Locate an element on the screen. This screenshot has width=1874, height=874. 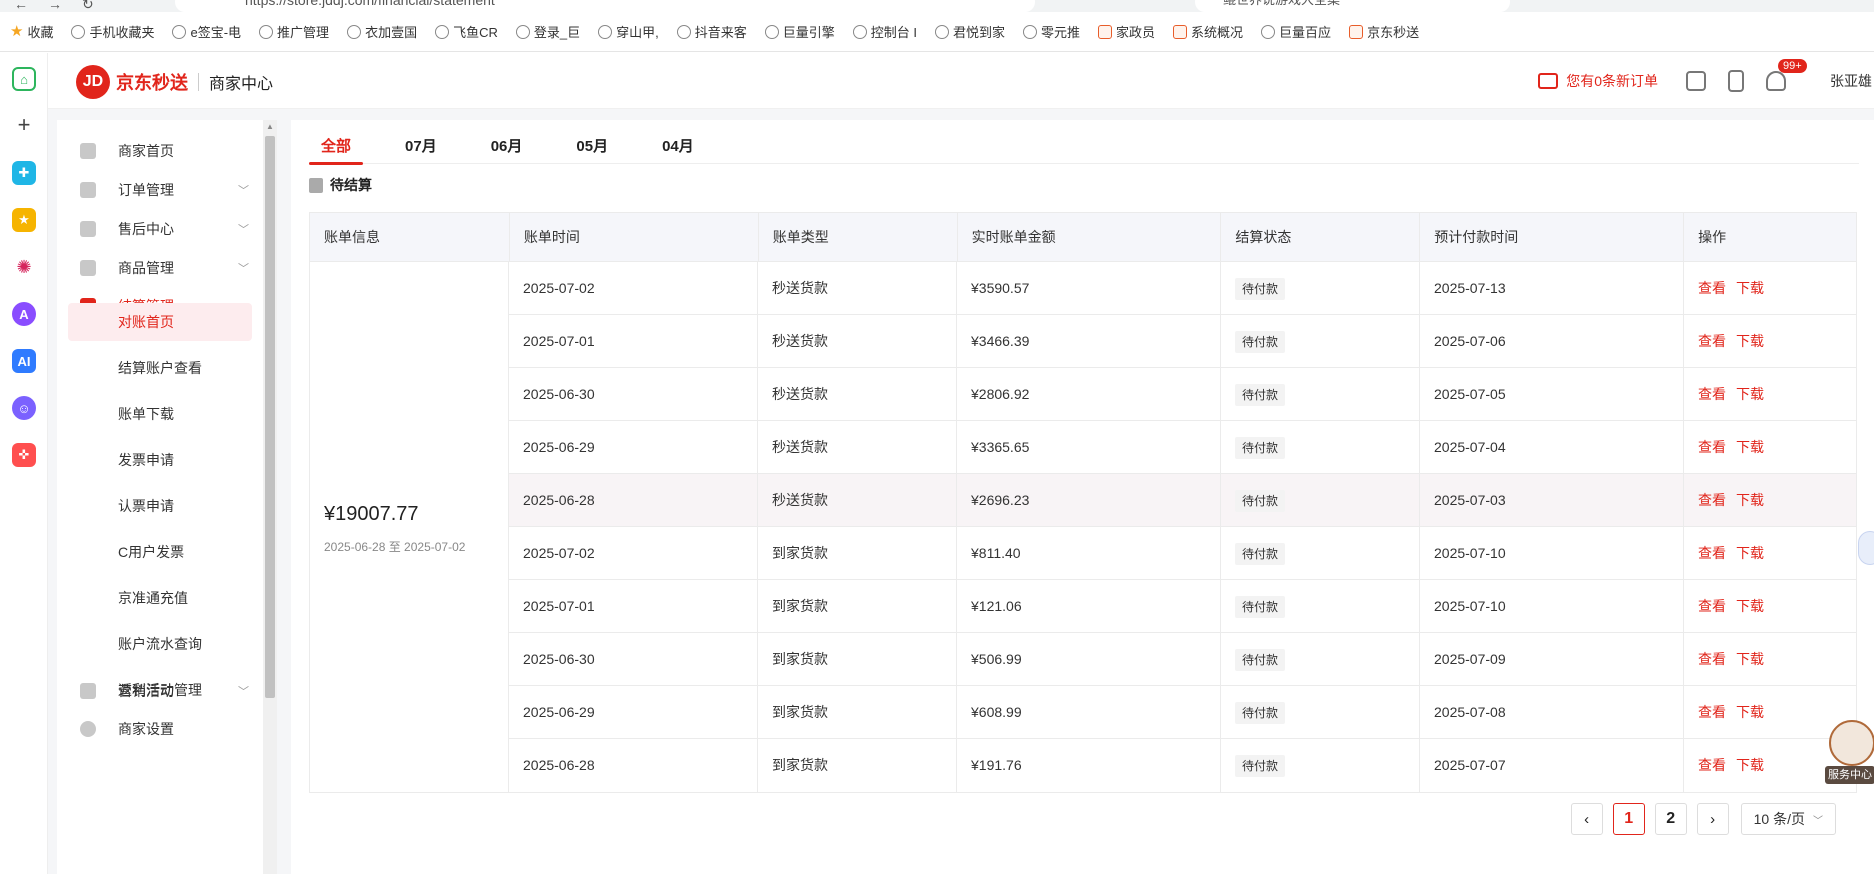
bookmark-item: 衣加壹国 is located at coordinates (382, 31).